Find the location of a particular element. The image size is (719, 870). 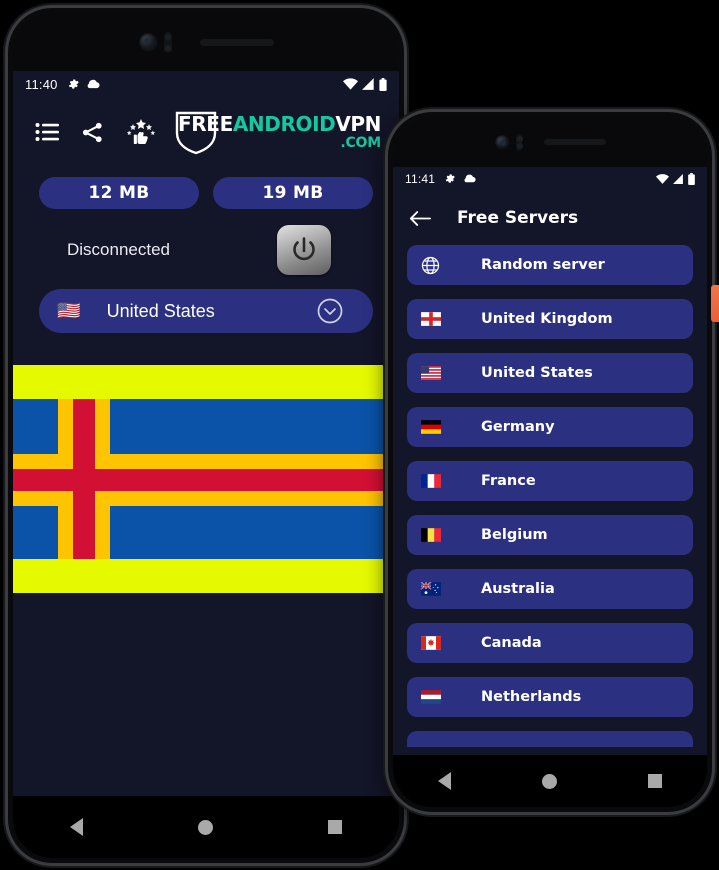

app-bar-icon-group is located at coordinates (95, 132).